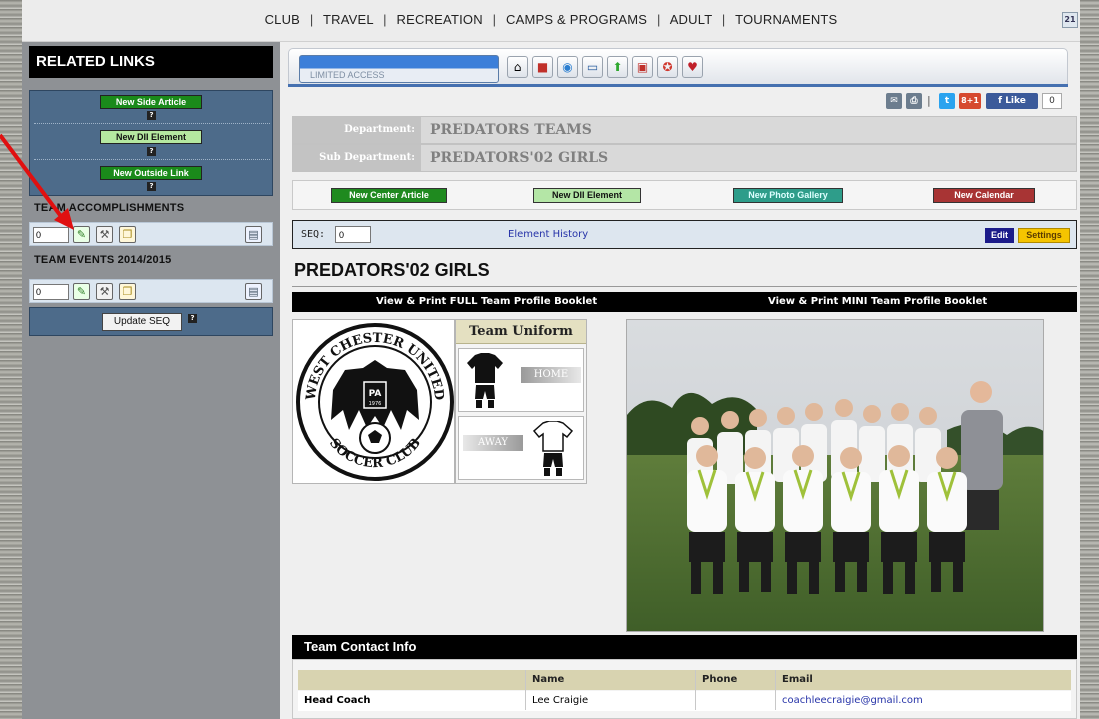 The width and height of the screenshot is (1099, 719). What do you see at coordinates (521, 380) in the screenshot?
I see `home-uniform-panel: HOME` at bounding box center [521, 380].